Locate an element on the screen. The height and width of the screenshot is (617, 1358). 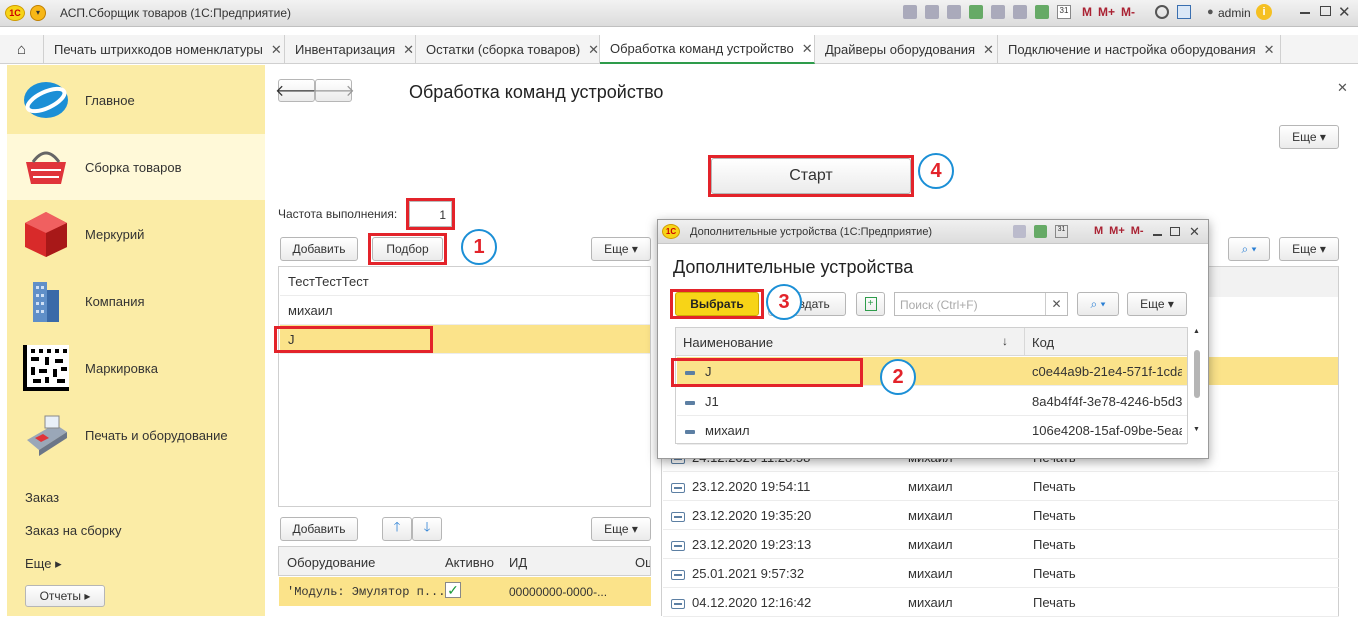
popup-memory-buttons: M M+ M- is located at coordinates (1119, 231).